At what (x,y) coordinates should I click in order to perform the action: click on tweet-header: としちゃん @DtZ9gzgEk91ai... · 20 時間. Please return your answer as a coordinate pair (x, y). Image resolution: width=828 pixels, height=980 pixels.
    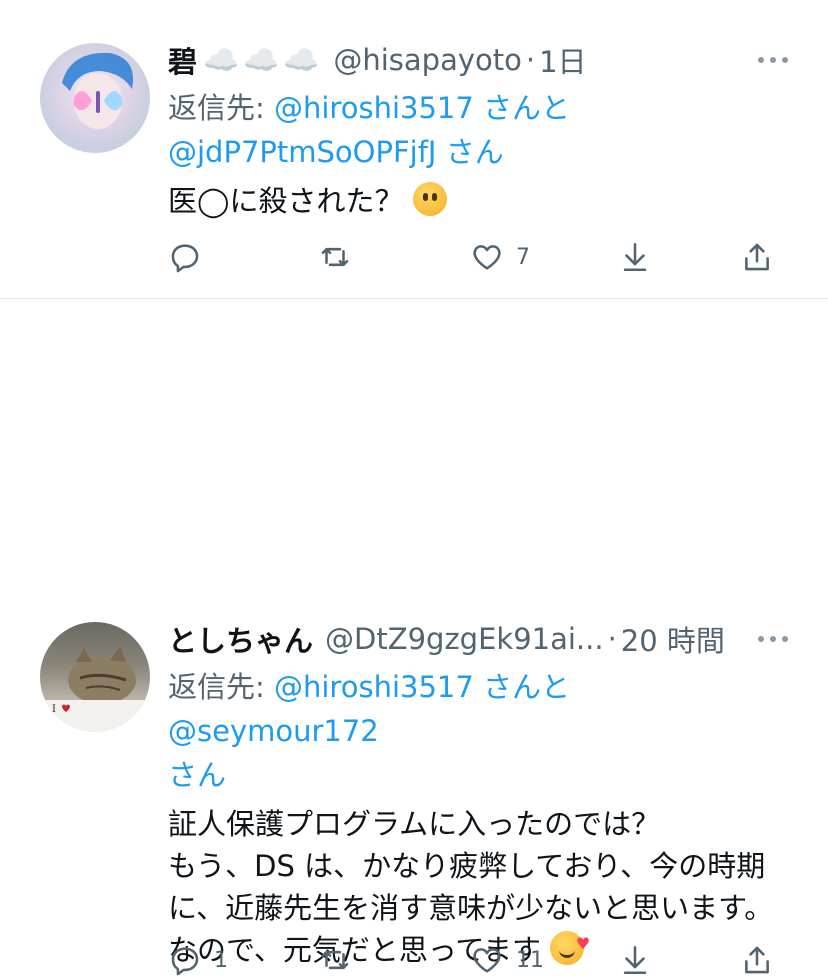
    Looking at the image, I should click on (478, 639).